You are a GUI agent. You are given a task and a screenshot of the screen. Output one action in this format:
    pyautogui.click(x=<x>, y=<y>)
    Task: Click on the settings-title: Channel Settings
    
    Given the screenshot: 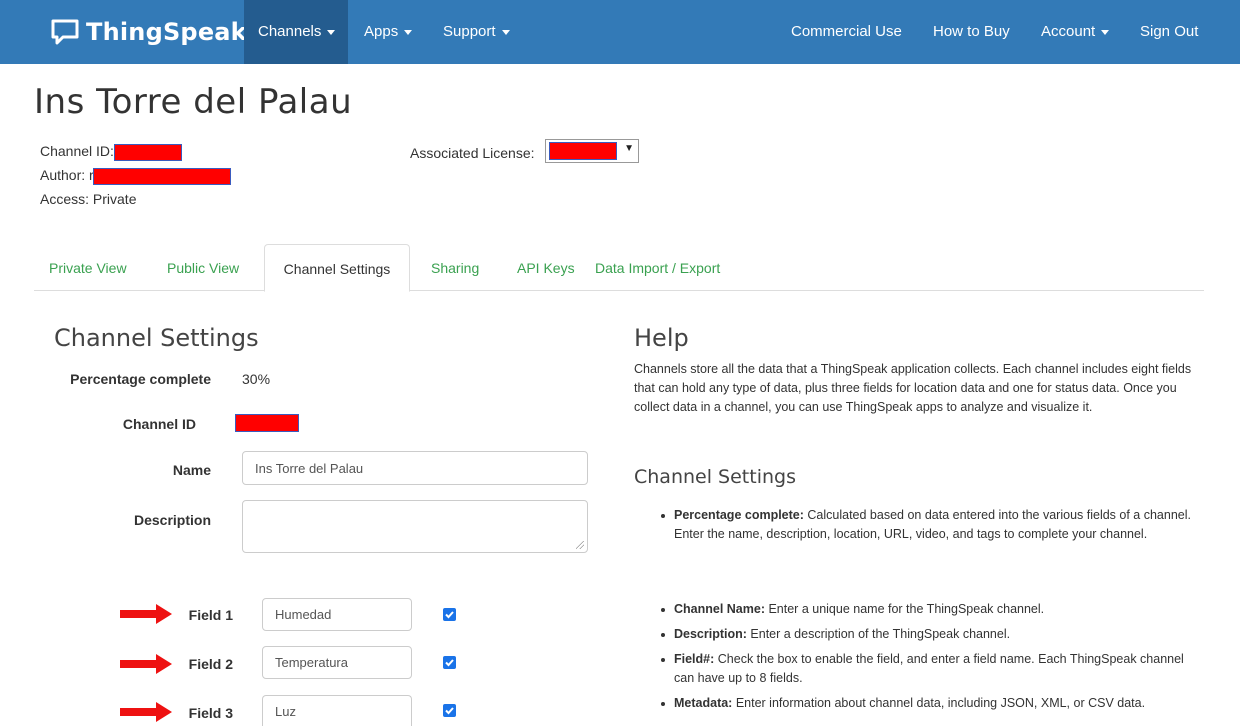 What is the action you would take?
    pyautogui.click(x=156, y=338)
    